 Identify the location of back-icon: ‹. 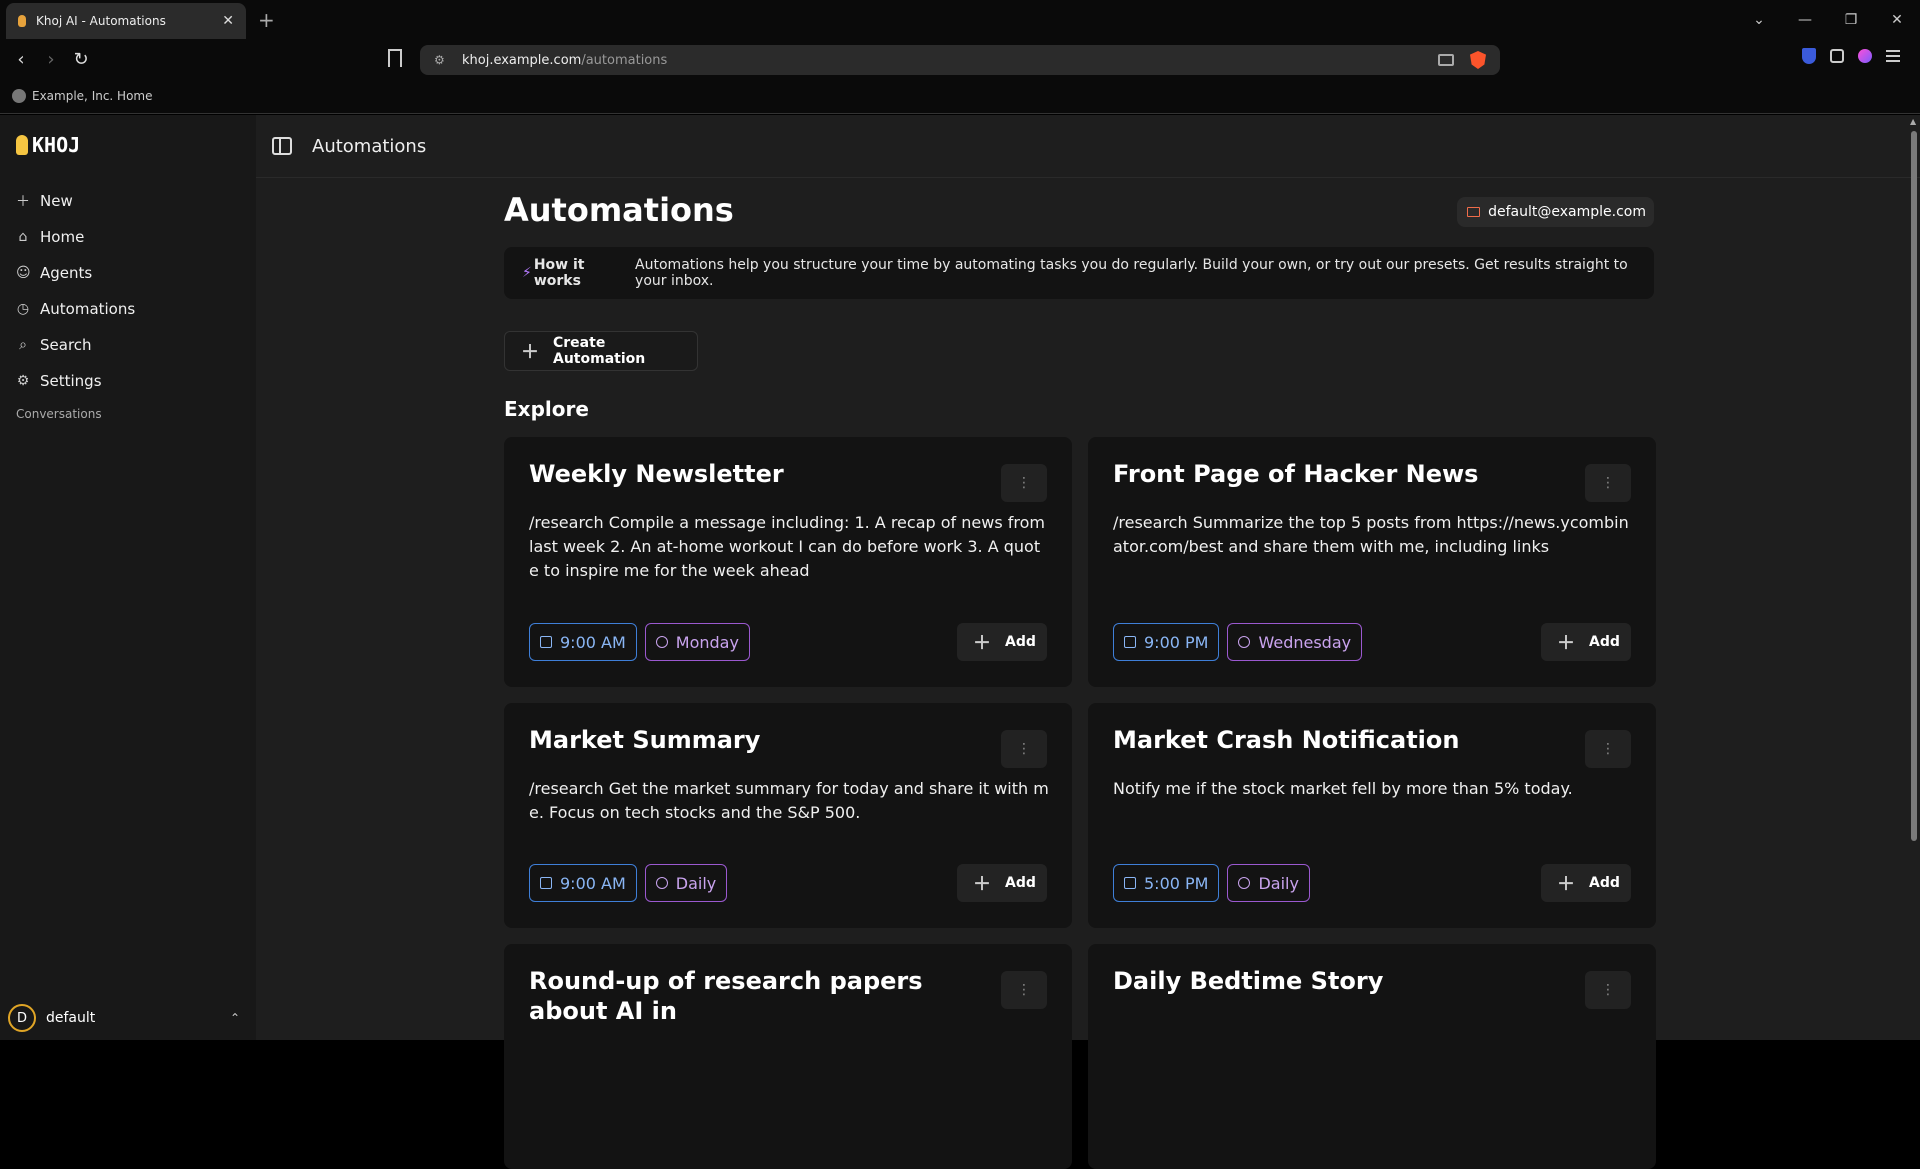
(21, 59).